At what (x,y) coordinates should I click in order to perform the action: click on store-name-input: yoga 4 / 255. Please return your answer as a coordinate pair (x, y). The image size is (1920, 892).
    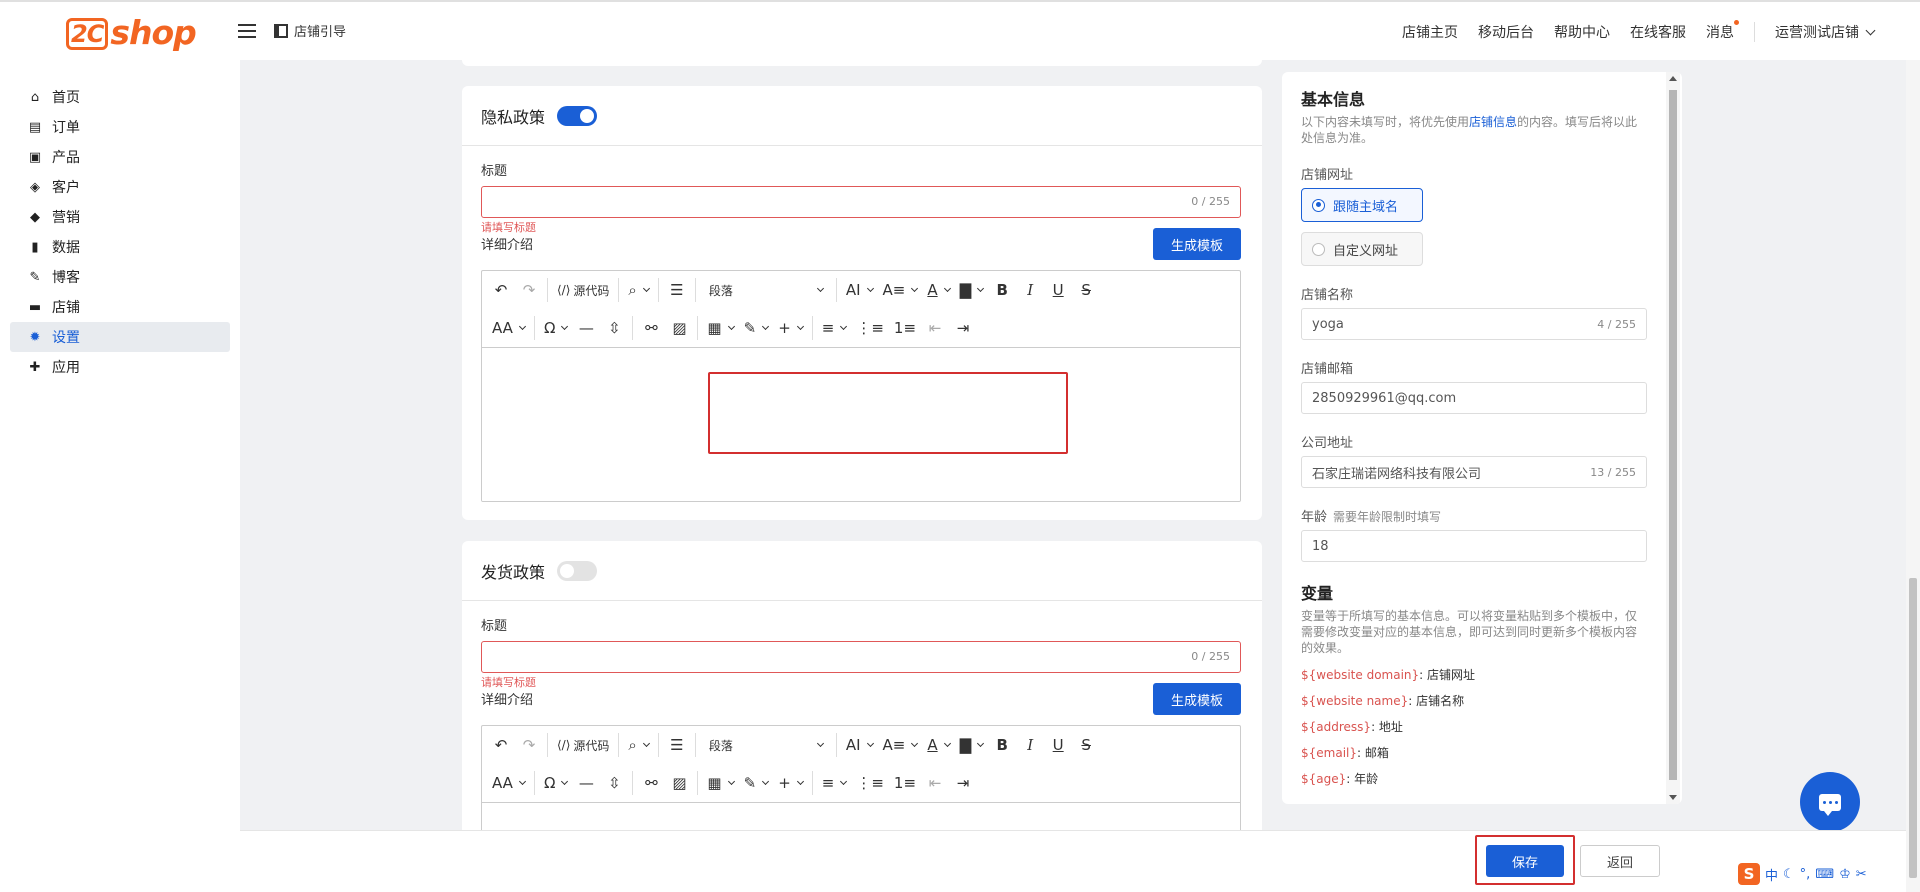
    Looking at the image, I should click on (1474, 324).